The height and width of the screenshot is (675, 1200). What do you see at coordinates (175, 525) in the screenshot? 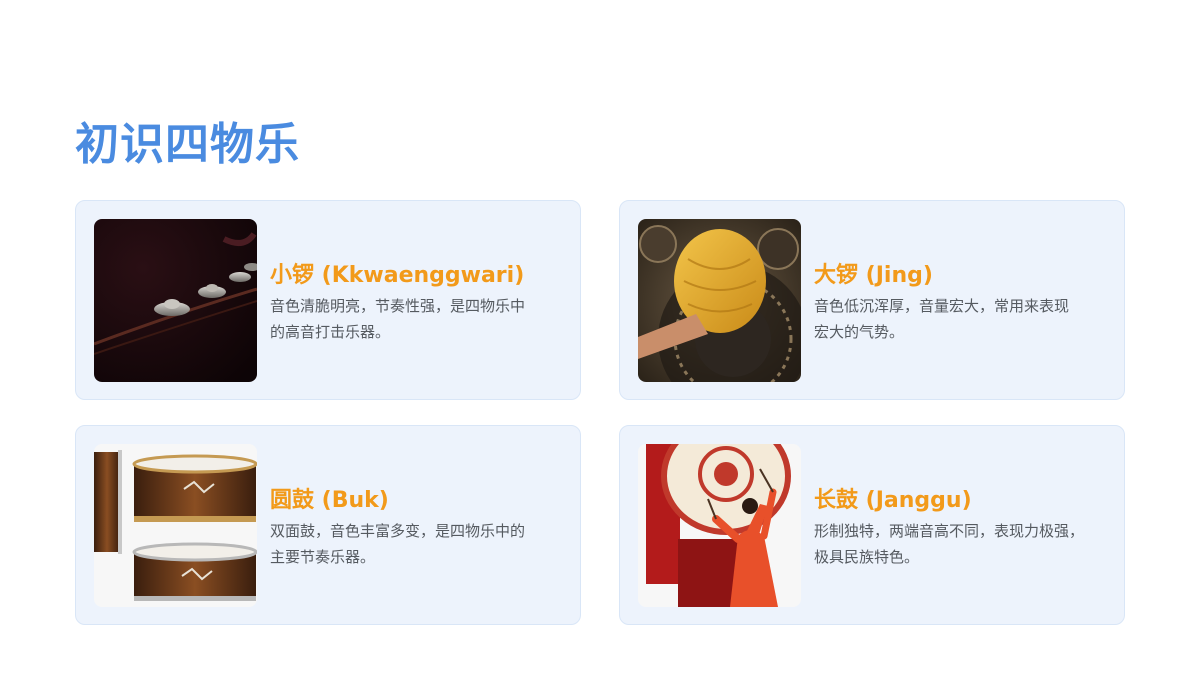
I see `barrel-drum-image` at bounding box center [175, 525].